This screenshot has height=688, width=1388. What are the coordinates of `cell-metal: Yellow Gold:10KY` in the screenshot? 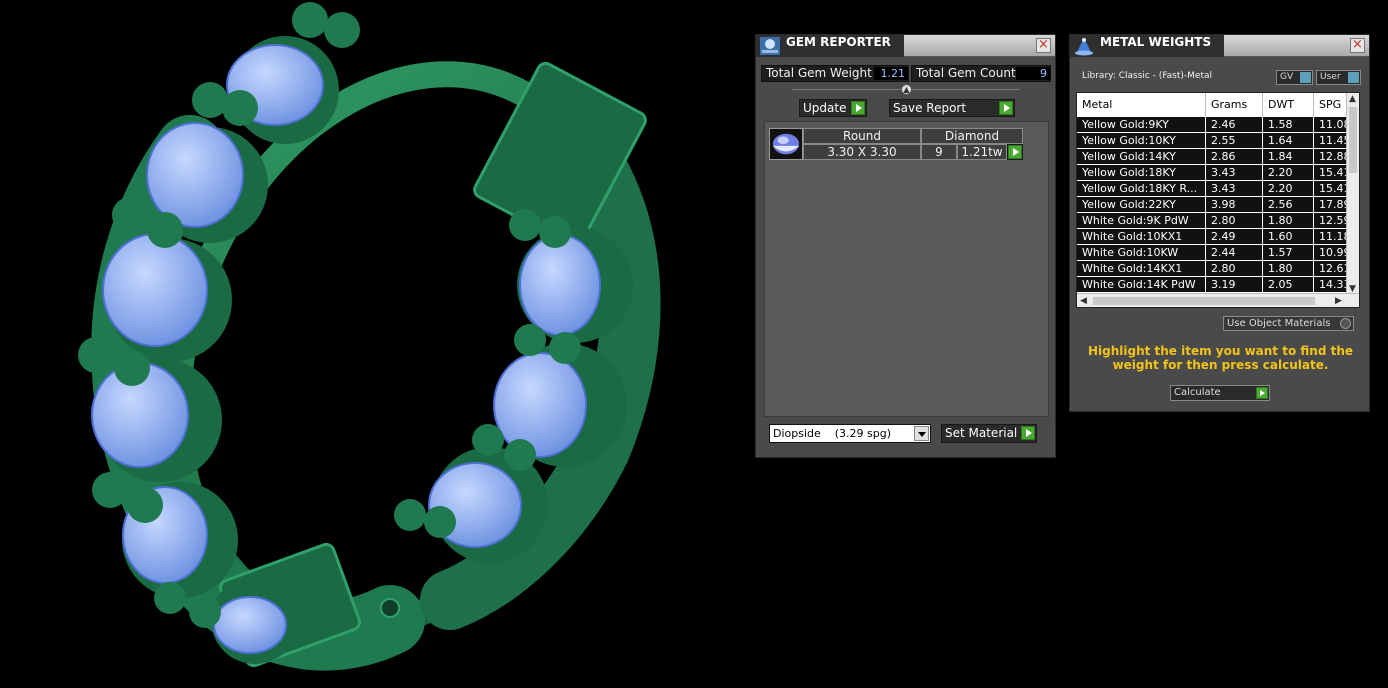 It's located at (1141, 140).